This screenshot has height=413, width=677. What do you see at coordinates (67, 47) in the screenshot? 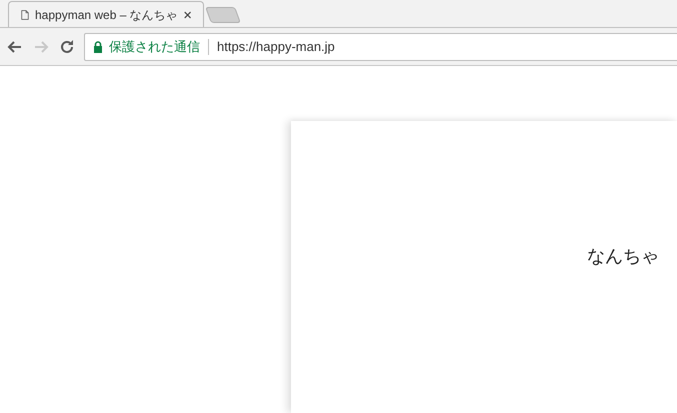
I see `reload-icon` at bounding box center [67, 47].